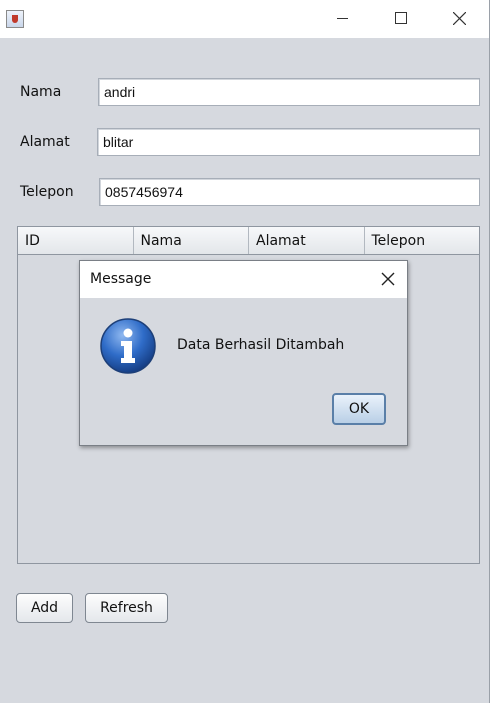 The width and height of the screenshot is (493, 703). I want to click on add-button: Add, so click(44, 608).